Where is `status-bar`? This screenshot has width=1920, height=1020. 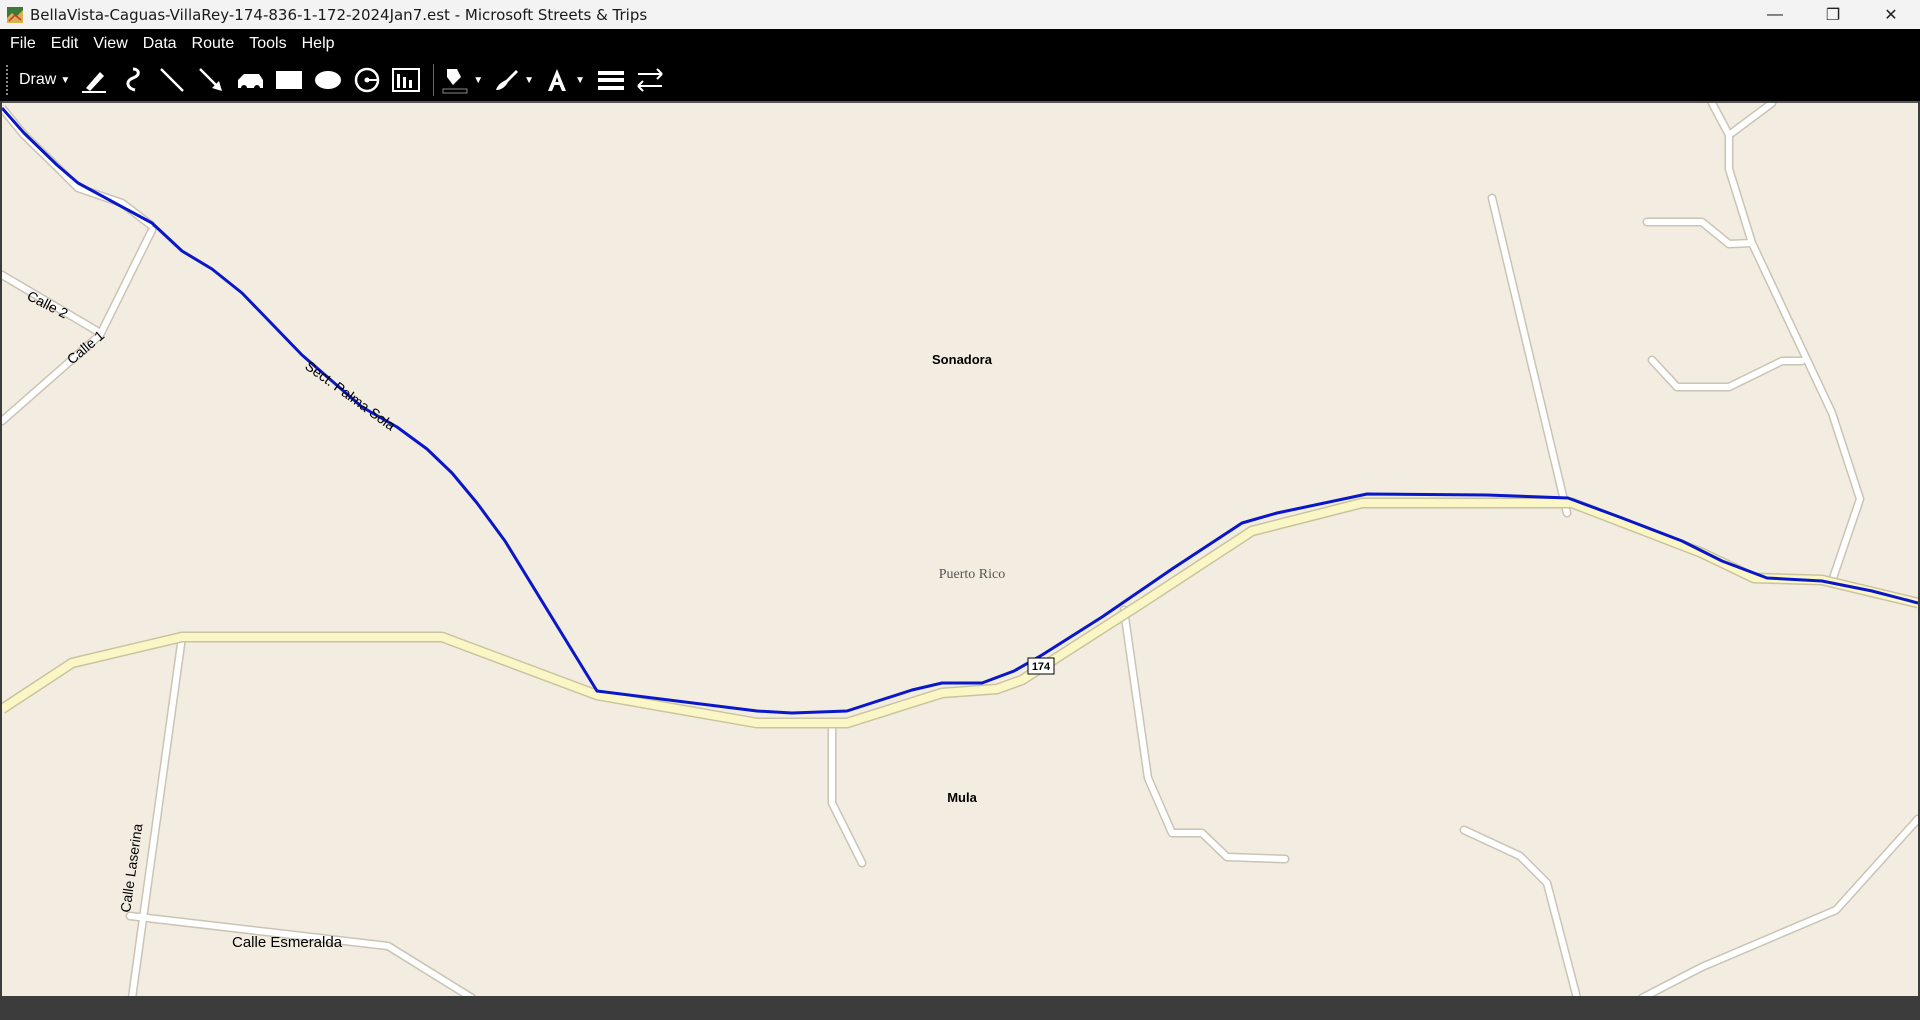
status-bar is located at coordinates (960, 1008).